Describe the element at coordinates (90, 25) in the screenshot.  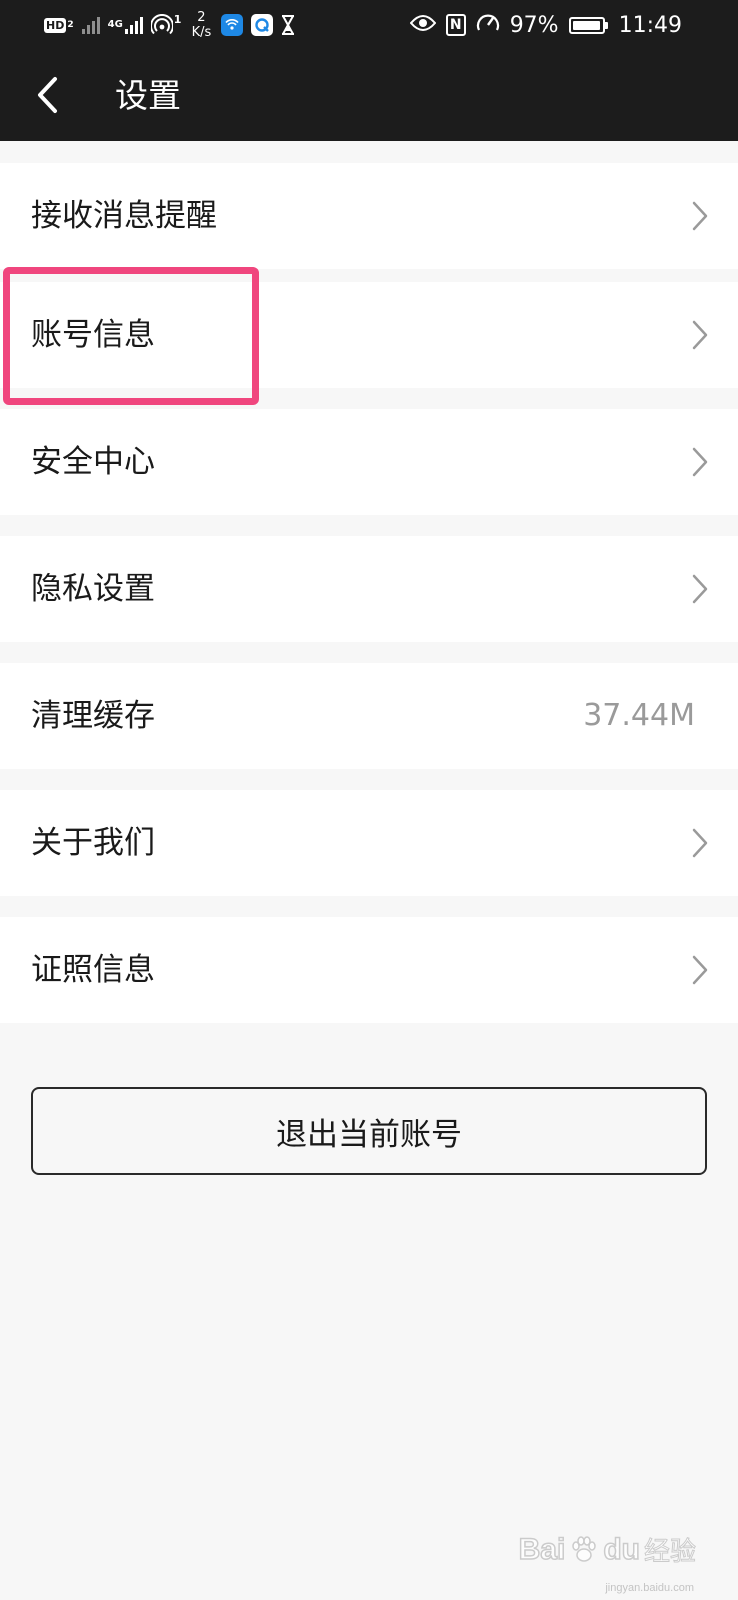
I see `signal-no-sim-icon` at that location.